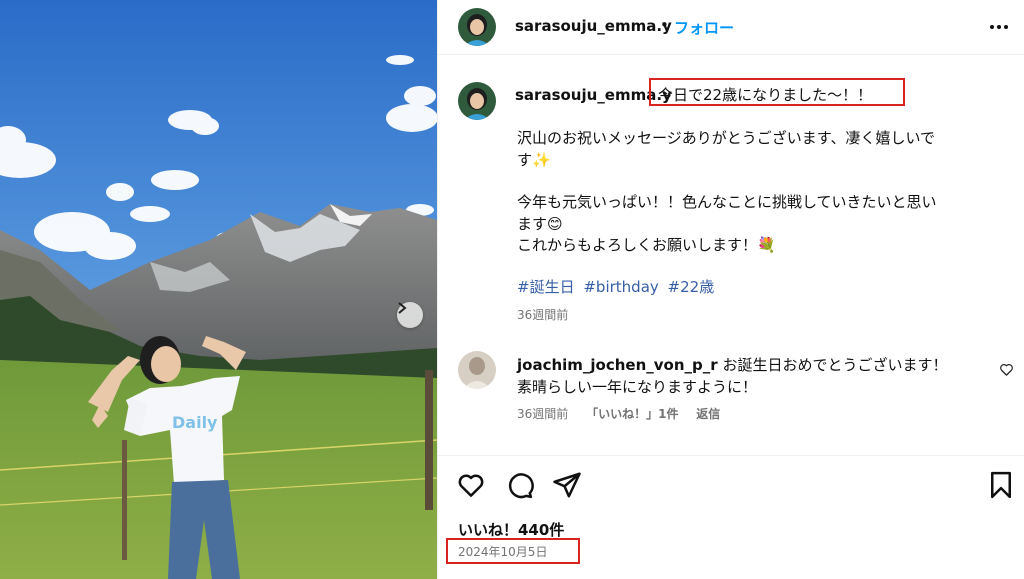  What do you see at coordinates (731, 485) in the screenshot?
I see `action-bar` at bounding box center [731, 485].